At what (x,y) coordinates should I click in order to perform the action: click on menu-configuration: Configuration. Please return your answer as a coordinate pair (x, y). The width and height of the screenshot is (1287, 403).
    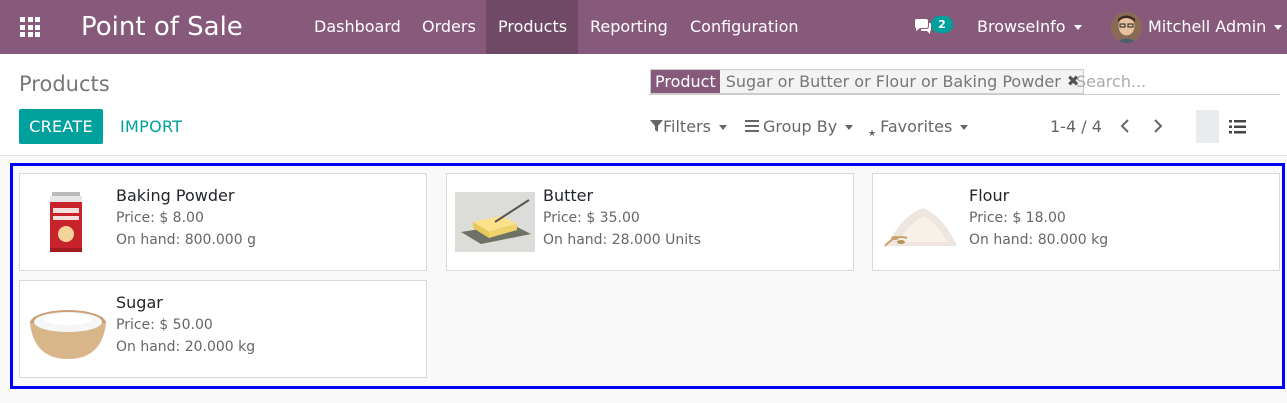
    Looking at the image, I should click on (744, 27).